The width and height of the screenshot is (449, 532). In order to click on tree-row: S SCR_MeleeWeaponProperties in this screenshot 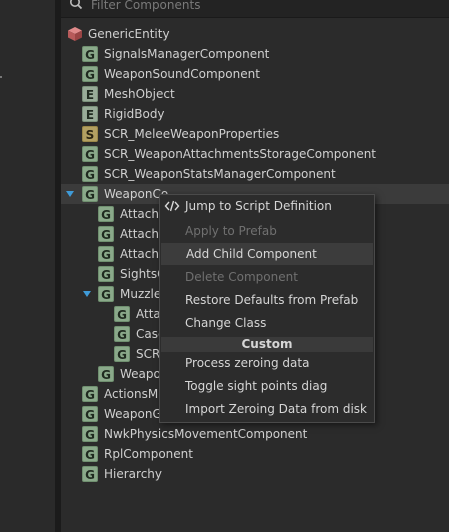, I will do `click(255, 134)`.